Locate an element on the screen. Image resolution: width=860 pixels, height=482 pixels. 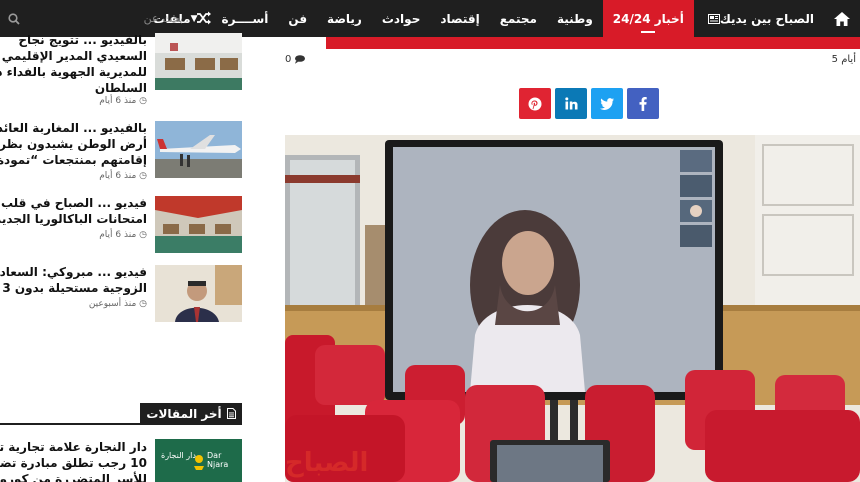
airplane-thumbnail is located at coordinates (198, 149).